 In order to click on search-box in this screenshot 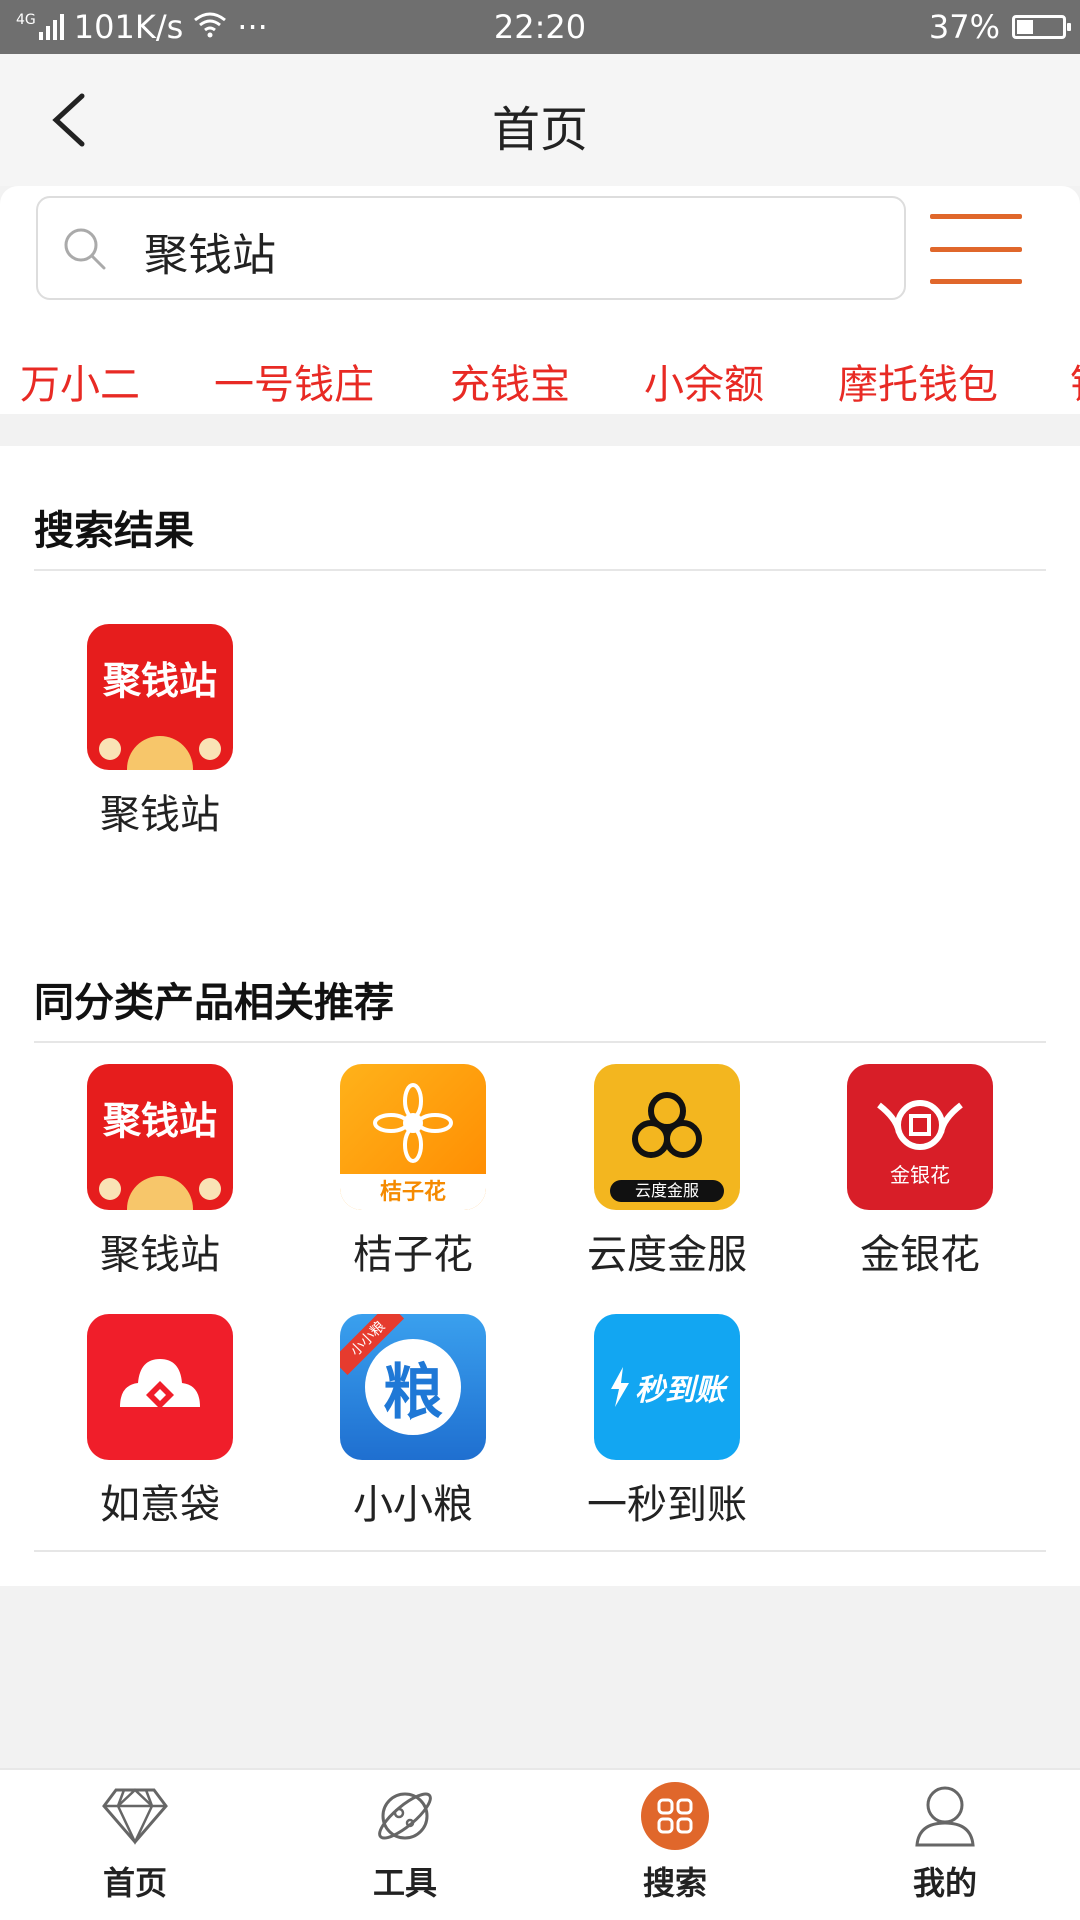, I will do `click(471, 248)`.